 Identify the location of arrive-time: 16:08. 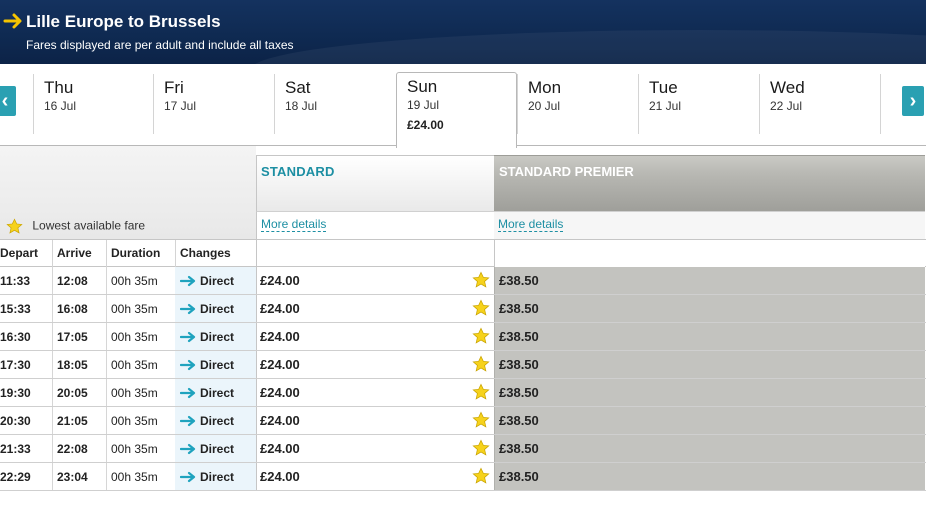
(72, 309).